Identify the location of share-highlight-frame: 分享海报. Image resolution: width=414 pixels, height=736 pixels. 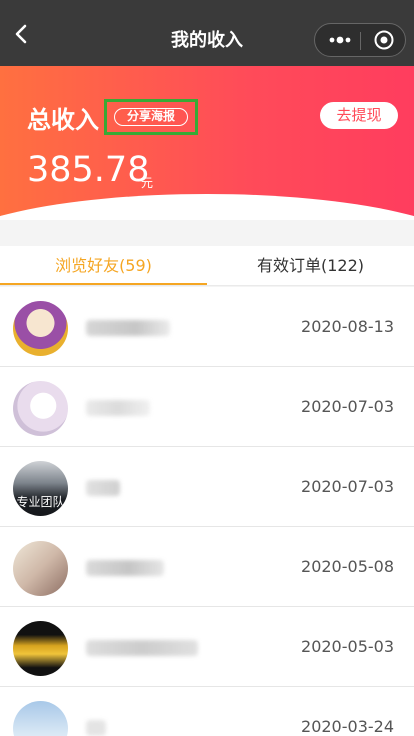
(151, 117).